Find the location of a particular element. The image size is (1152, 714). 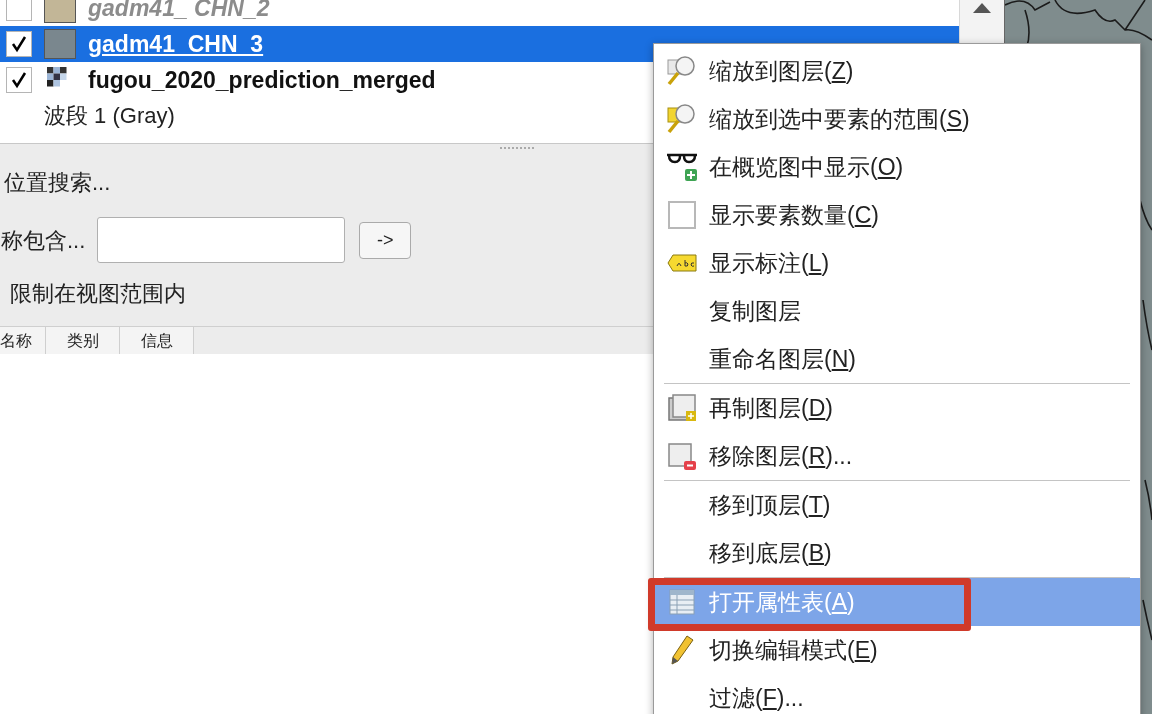

menu-item: 复制图层 is located at coordinates (897, 311).